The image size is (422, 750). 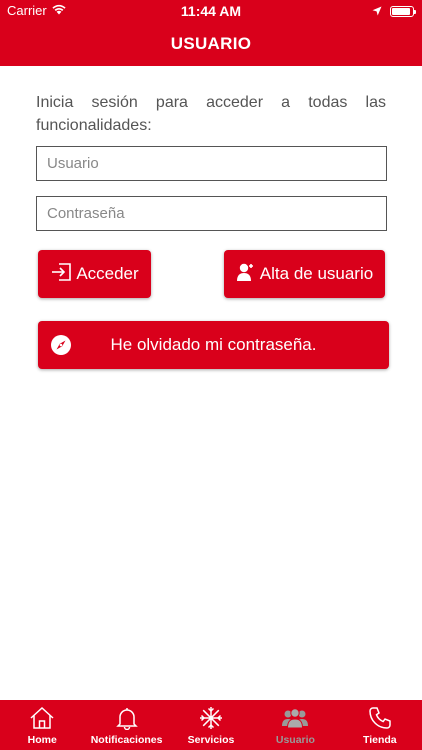 What do you see at coordinates (380, 718) in the screenshot?
I see `phone-icon` at bounding box center [380, 718].